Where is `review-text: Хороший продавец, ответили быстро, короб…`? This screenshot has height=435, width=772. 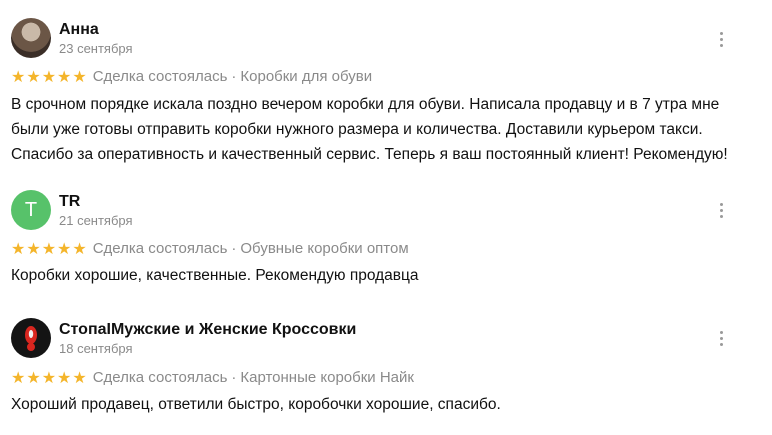 review-text: Хороший продавец, ответили быстро, короб… is located at coordinates (381, 404).